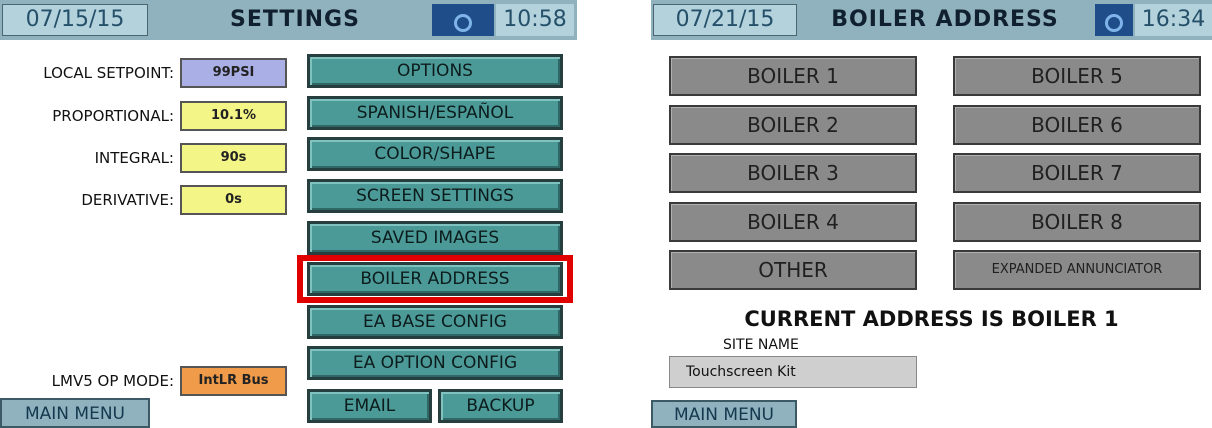 Image resolution: width=1212 pixels, height=428 pixels. What do you see at coordinates (1077, 125) in the screenshot?
I see `boiler-6-button: BOILER 6` at bounding box center [1077, 125].